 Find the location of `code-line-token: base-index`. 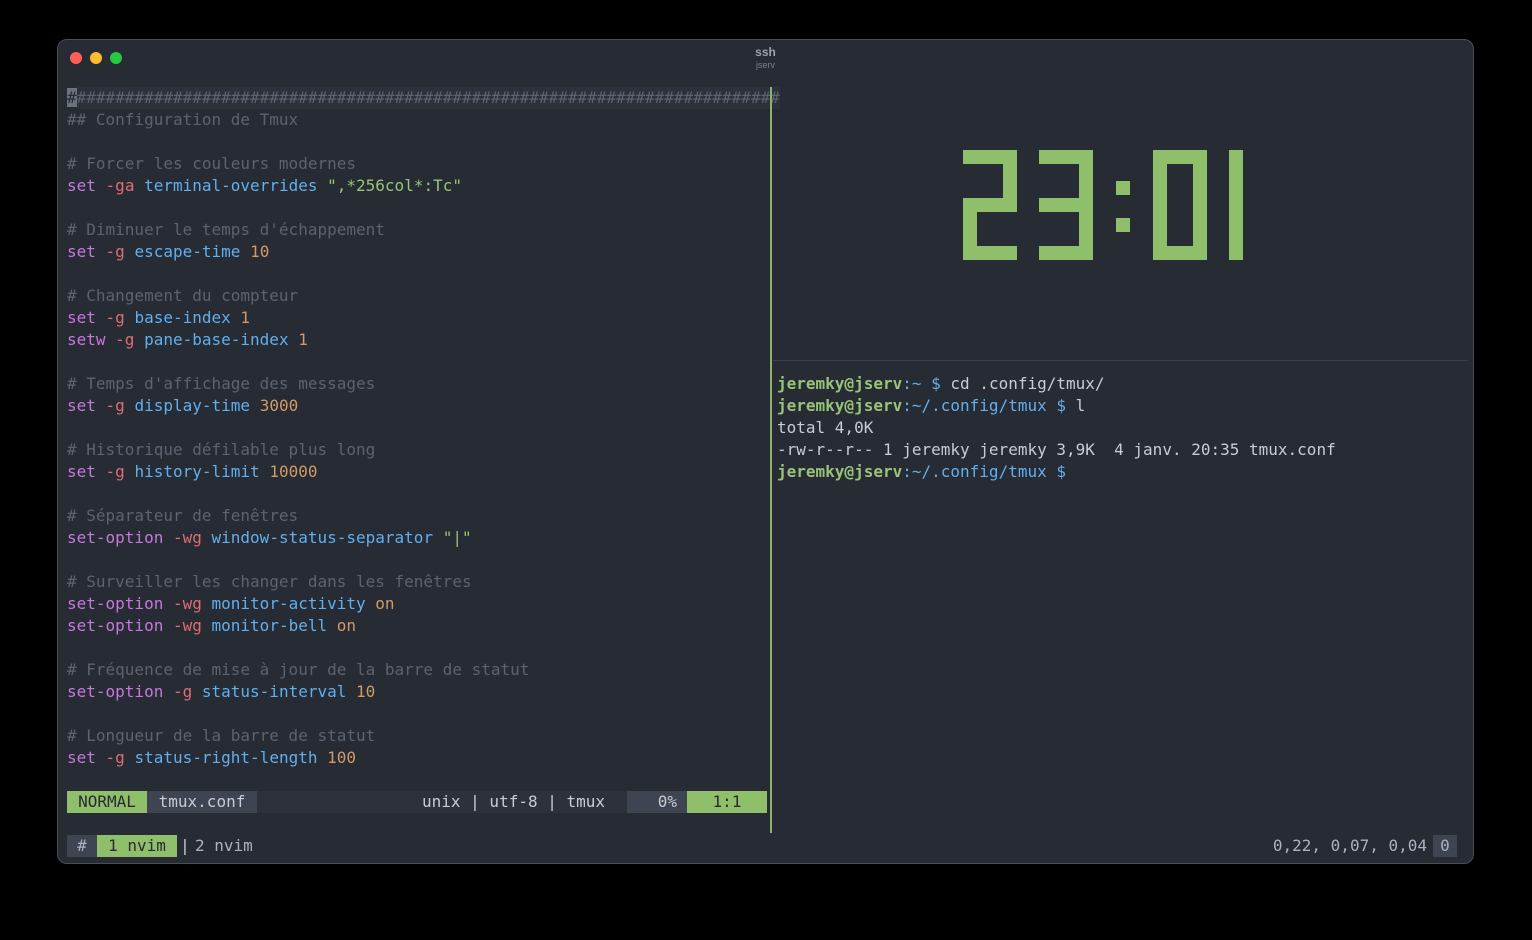

code-line-token: base-index is located at coordinates (182, 317).